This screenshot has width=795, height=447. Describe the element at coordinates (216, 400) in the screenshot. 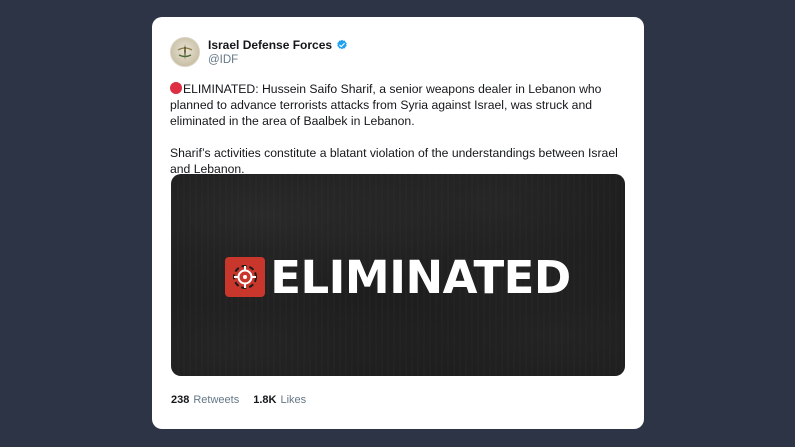

I see `retweets-label: Retweets` at that location.